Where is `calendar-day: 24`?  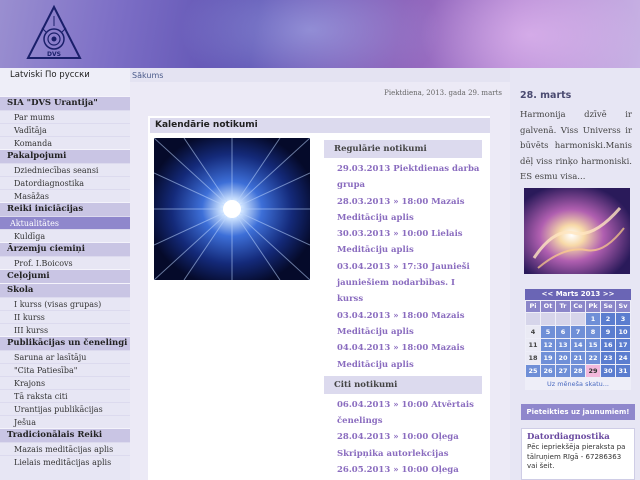 calendar-day: 24 is located at coordinates (623, 358).